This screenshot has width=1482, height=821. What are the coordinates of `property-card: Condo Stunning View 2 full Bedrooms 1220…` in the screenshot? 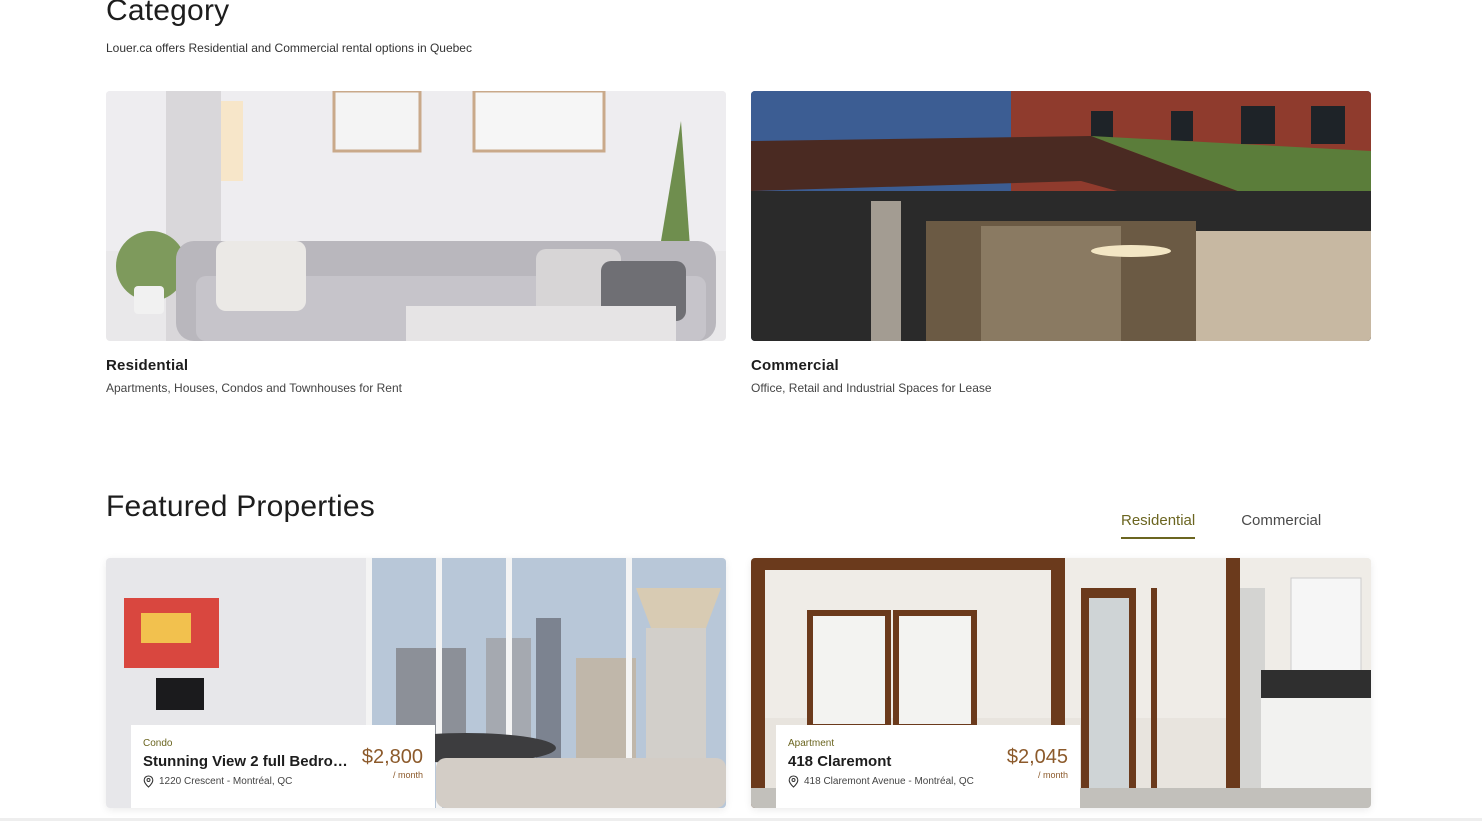 It's located at (416, 683).